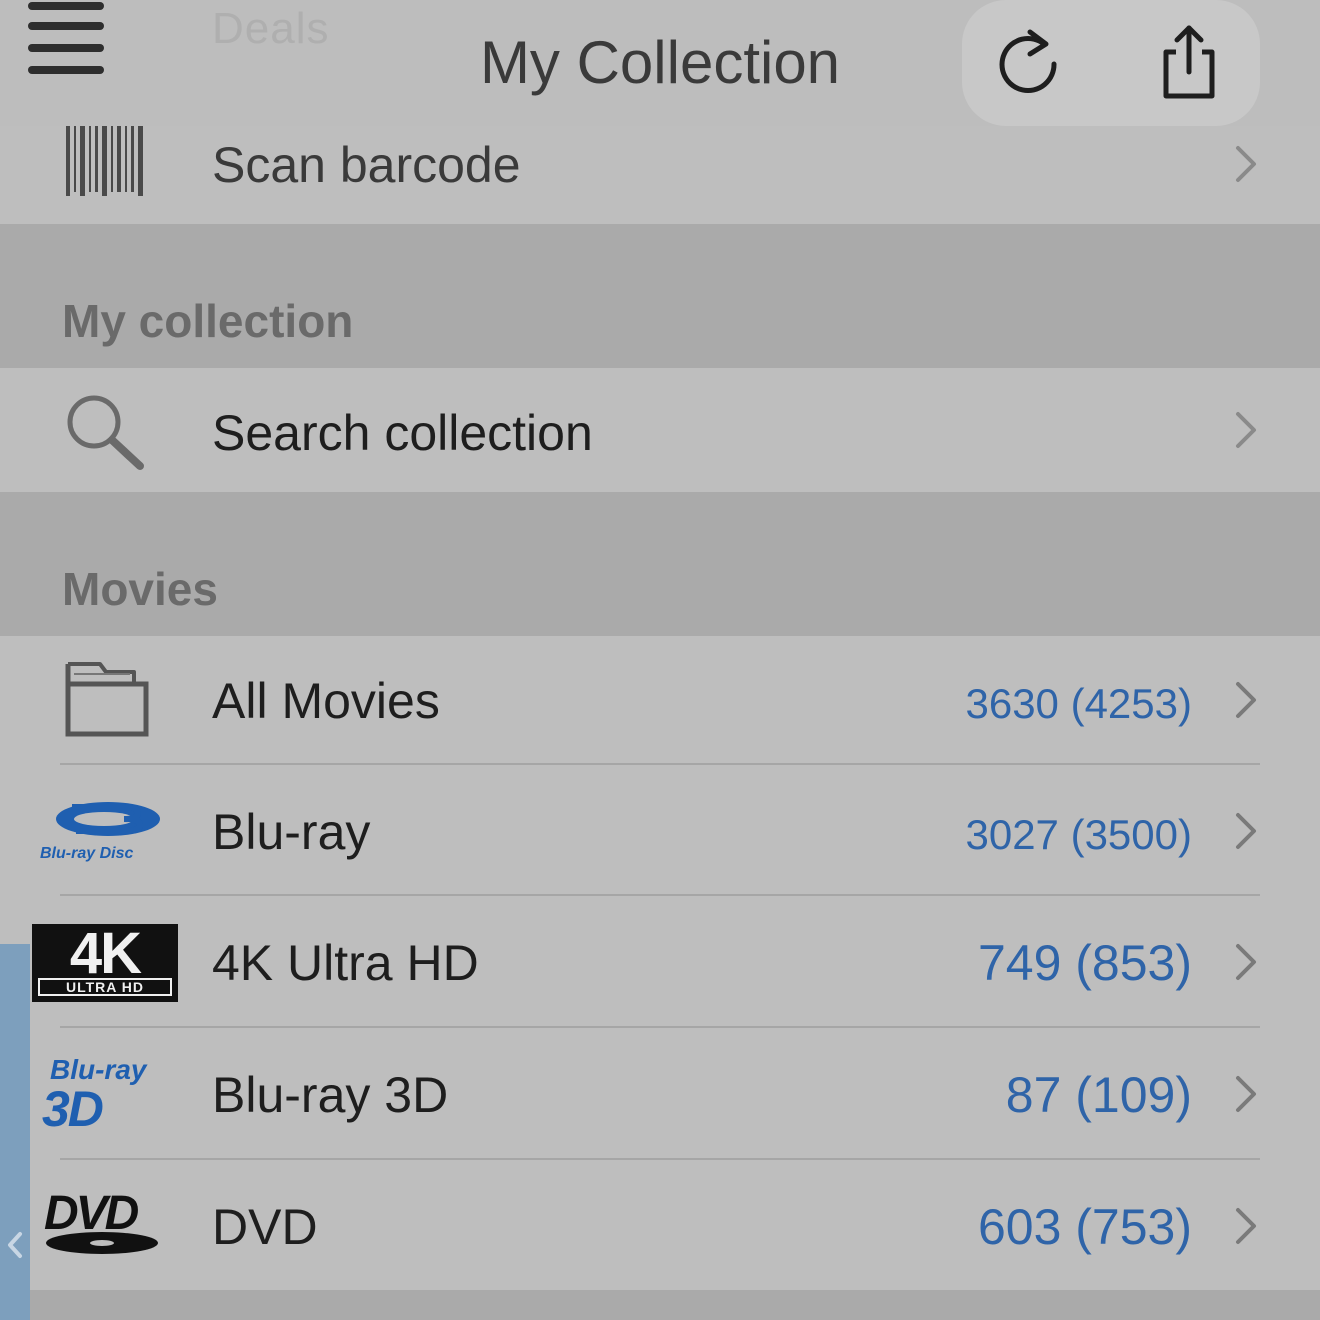  What do you see at coordinates (291, 832) in the screenshot?
I see `list-item-label: Blu-ray` at bounding box center [291, 832].